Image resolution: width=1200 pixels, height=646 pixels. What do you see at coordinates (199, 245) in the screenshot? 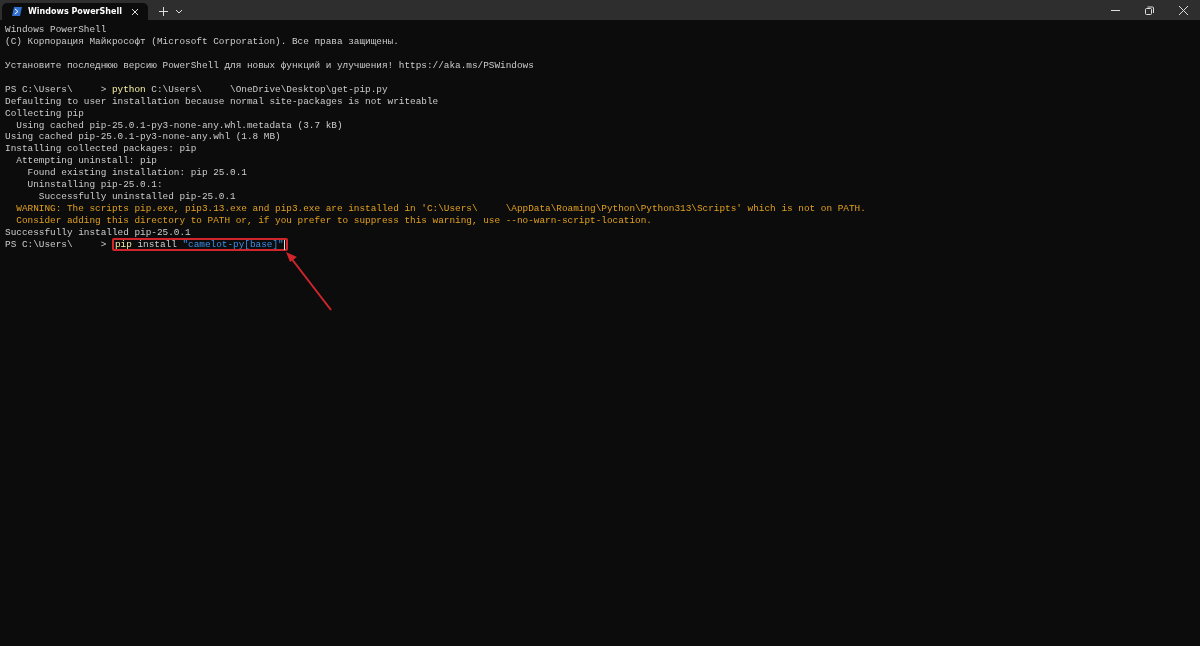
I see `highlighted-command: pip install "camelot-py[base]"` at bounding box center [199, 245].